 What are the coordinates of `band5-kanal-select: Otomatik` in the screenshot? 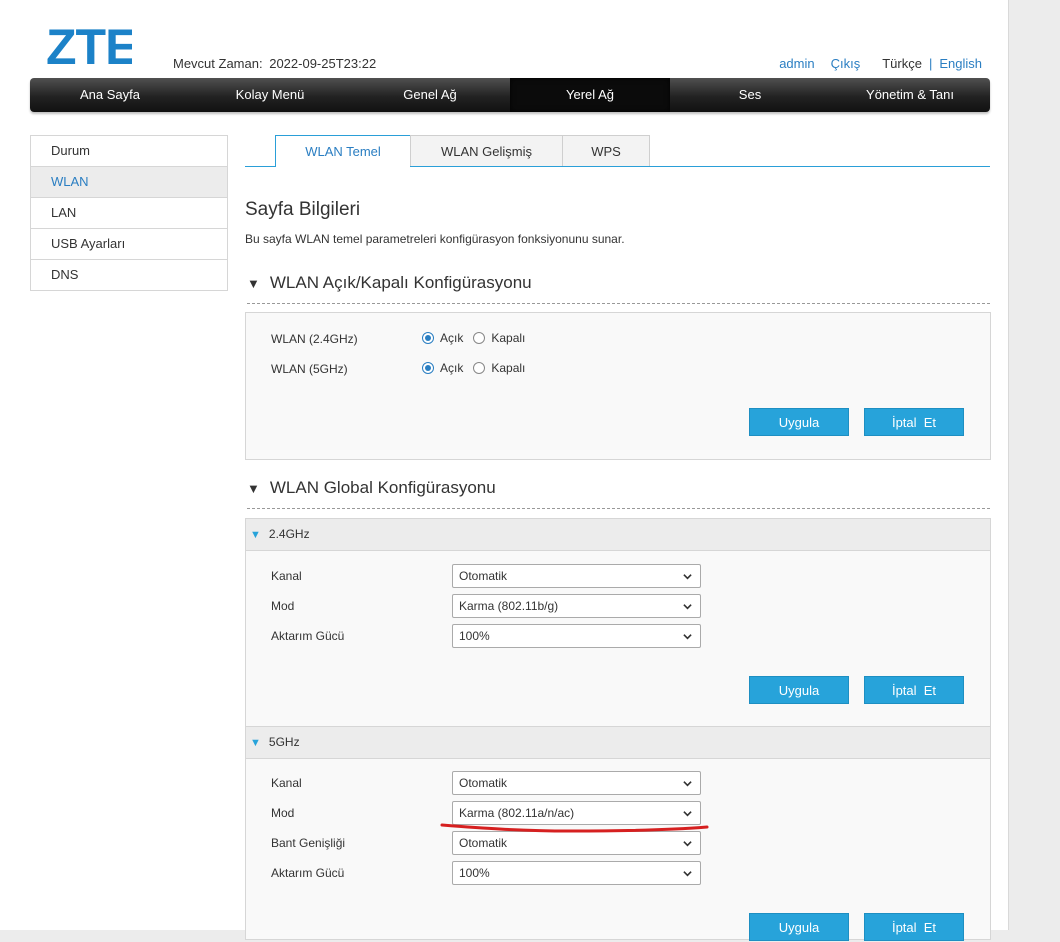 It's located at (576, 783).